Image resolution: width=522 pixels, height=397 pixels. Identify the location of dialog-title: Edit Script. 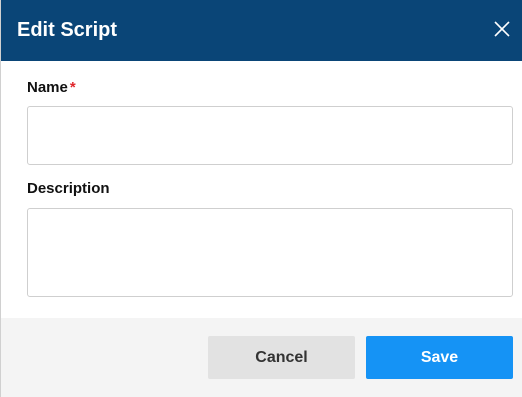
(67, 30).